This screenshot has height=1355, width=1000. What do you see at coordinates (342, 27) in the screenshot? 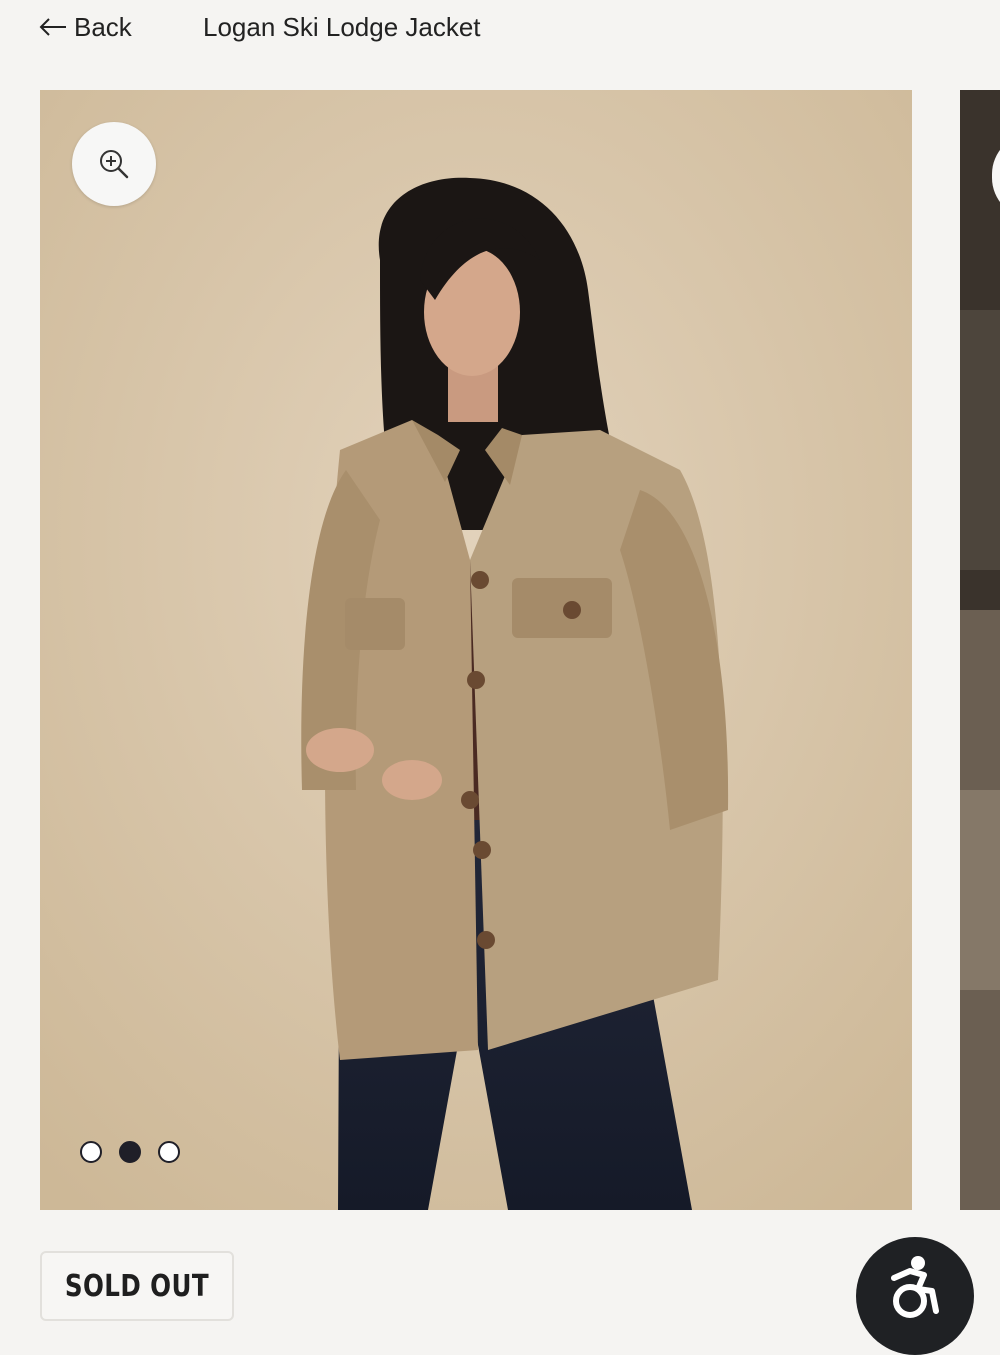
I see `page-title: Logan Ski Lodge Jacket` at bounding box center [342, 27].